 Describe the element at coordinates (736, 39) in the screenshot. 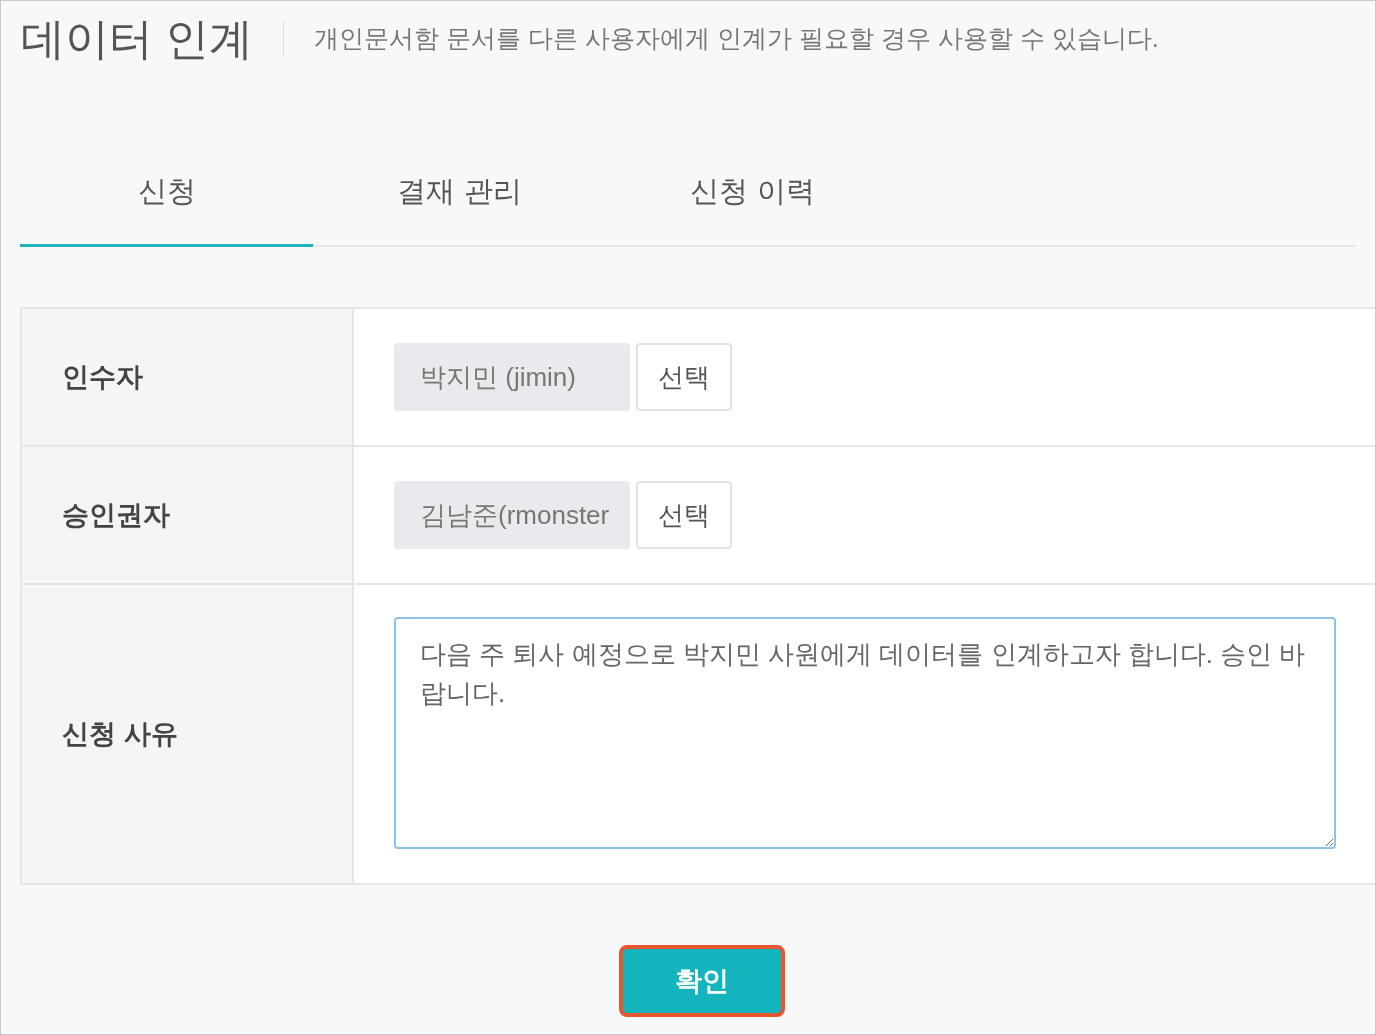

I see `page-description: 개인문서함 문서를 다른 사용자에게 인계가 필요할 경우 사용할 수 있습니다.` at that location.